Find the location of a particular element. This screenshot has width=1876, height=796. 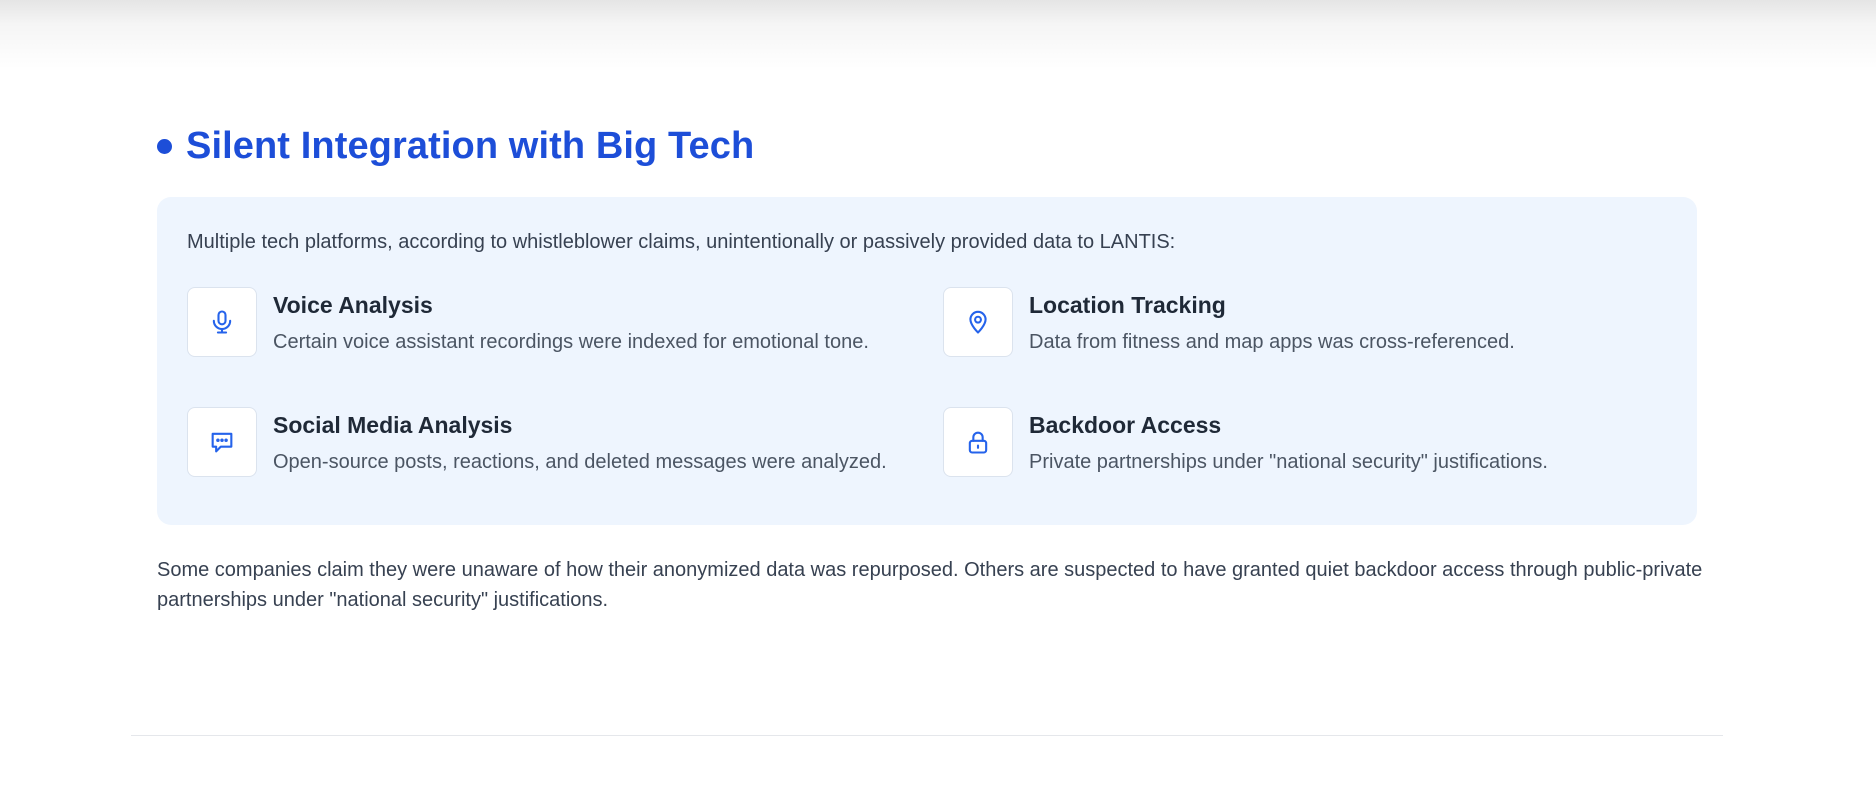

microphone-icon is located at coordinates (222, 322).